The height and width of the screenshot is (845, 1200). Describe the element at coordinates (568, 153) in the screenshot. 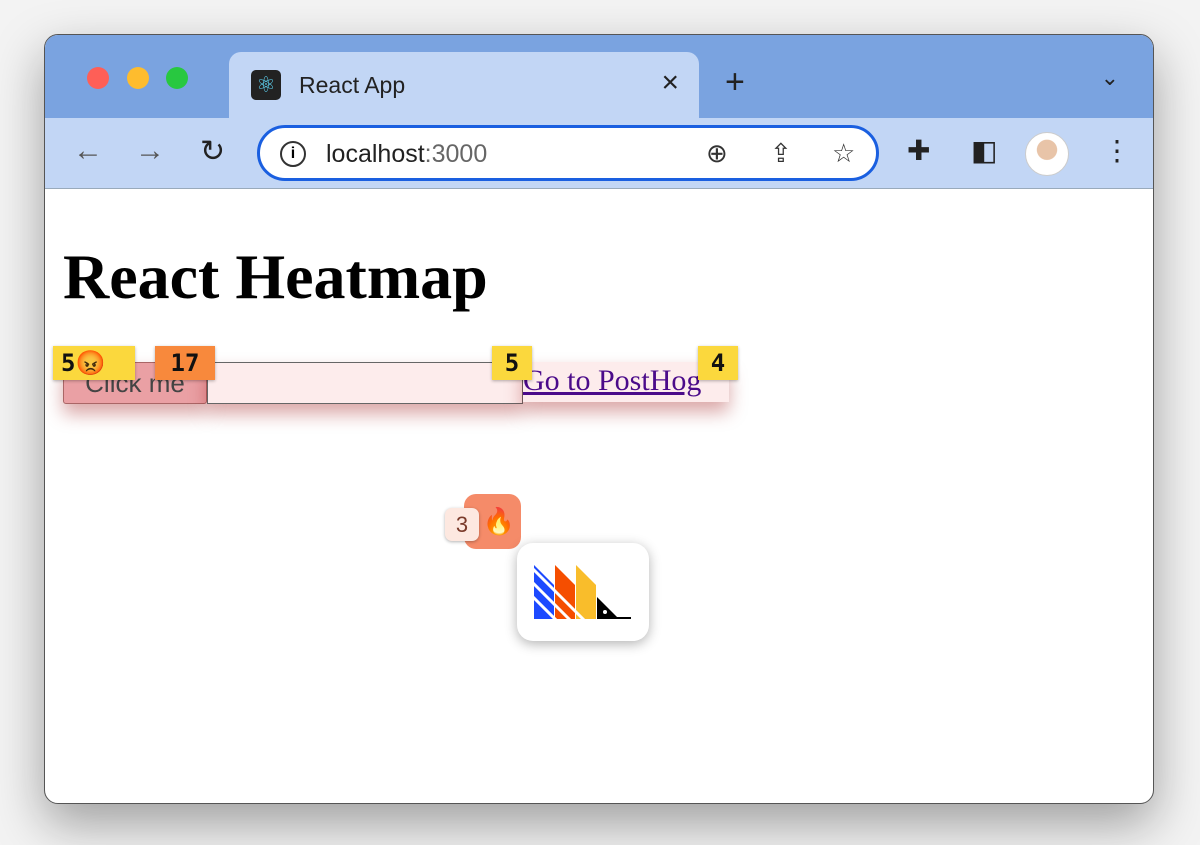

I see `address-bar: i localhost:3000 ⊕ ⇪ ☆` at that location.